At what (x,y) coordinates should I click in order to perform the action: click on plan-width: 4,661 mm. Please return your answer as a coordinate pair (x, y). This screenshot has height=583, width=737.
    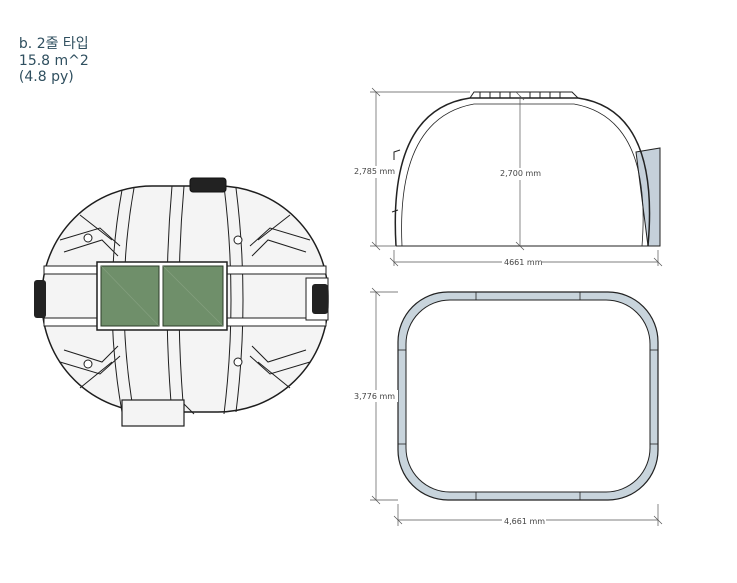
    Looking at the image, I should click on (524, 521).